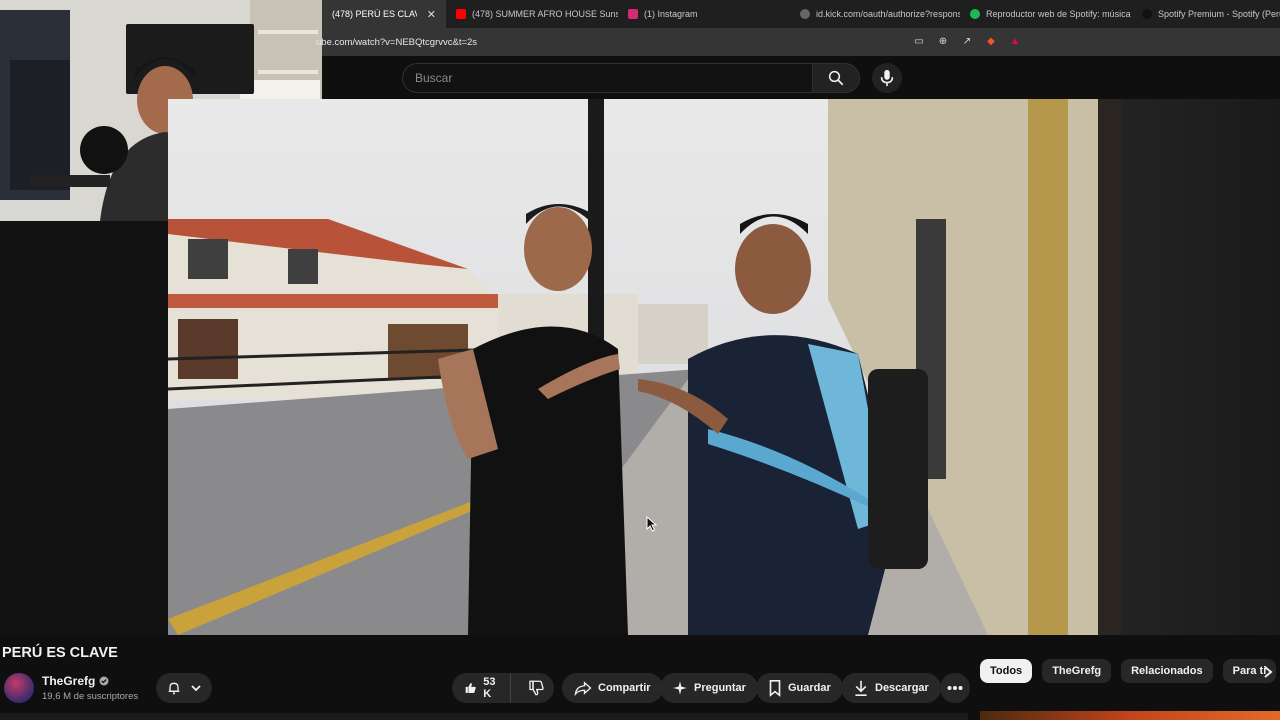 Image resolution: width=1280 pixels, height=720 pixels. I want to click on tab-label: id.kick.com/oauth/authorize?response, so click(888, 14).